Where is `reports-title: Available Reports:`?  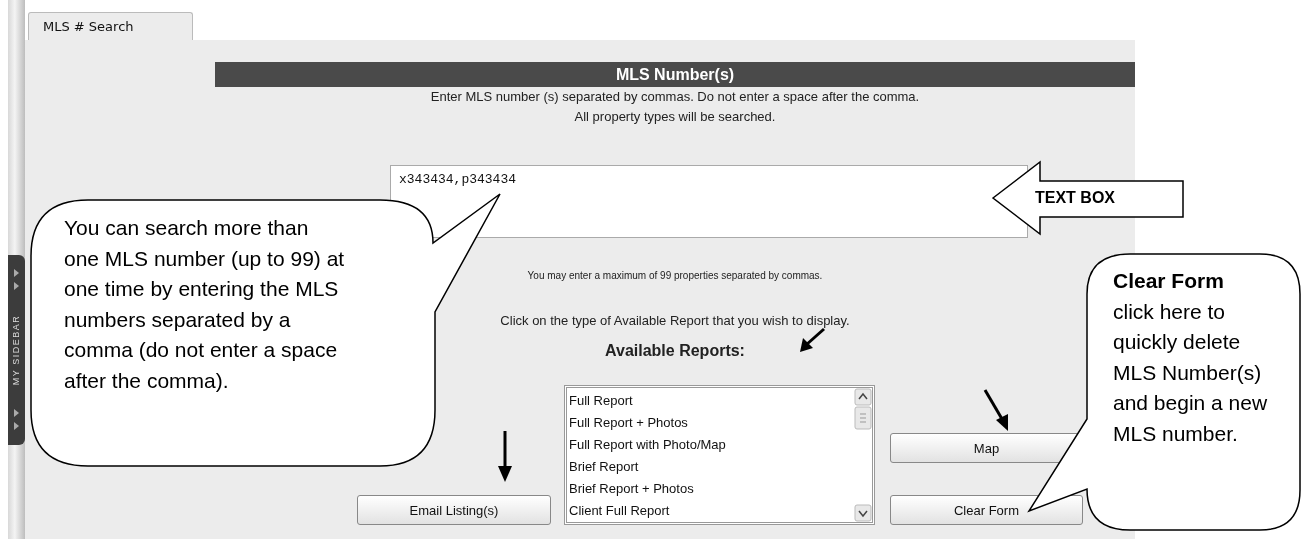 reports-title: Available Reports: is located at coordinates (675, 351).